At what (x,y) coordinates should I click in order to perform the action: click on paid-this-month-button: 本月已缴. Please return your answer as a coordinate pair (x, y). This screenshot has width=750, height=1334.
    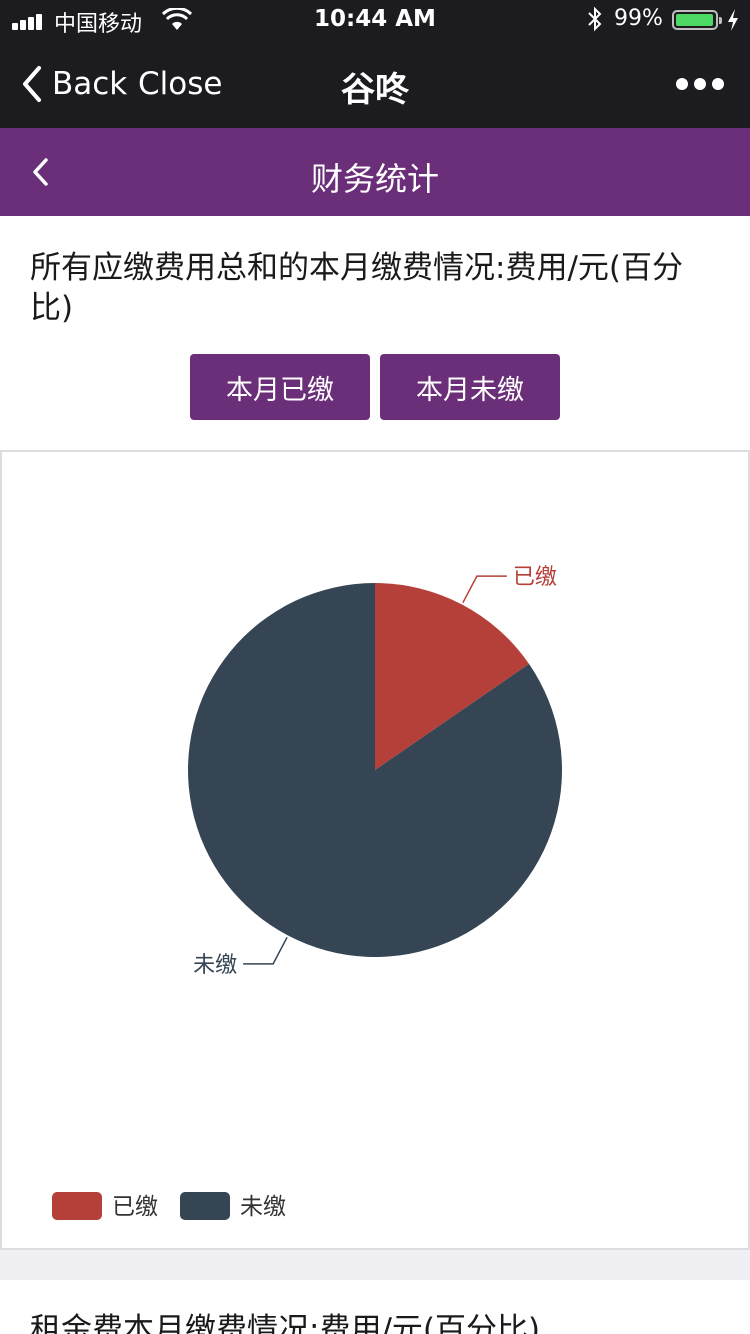
    Looking at the image, I should click on (280, 387).